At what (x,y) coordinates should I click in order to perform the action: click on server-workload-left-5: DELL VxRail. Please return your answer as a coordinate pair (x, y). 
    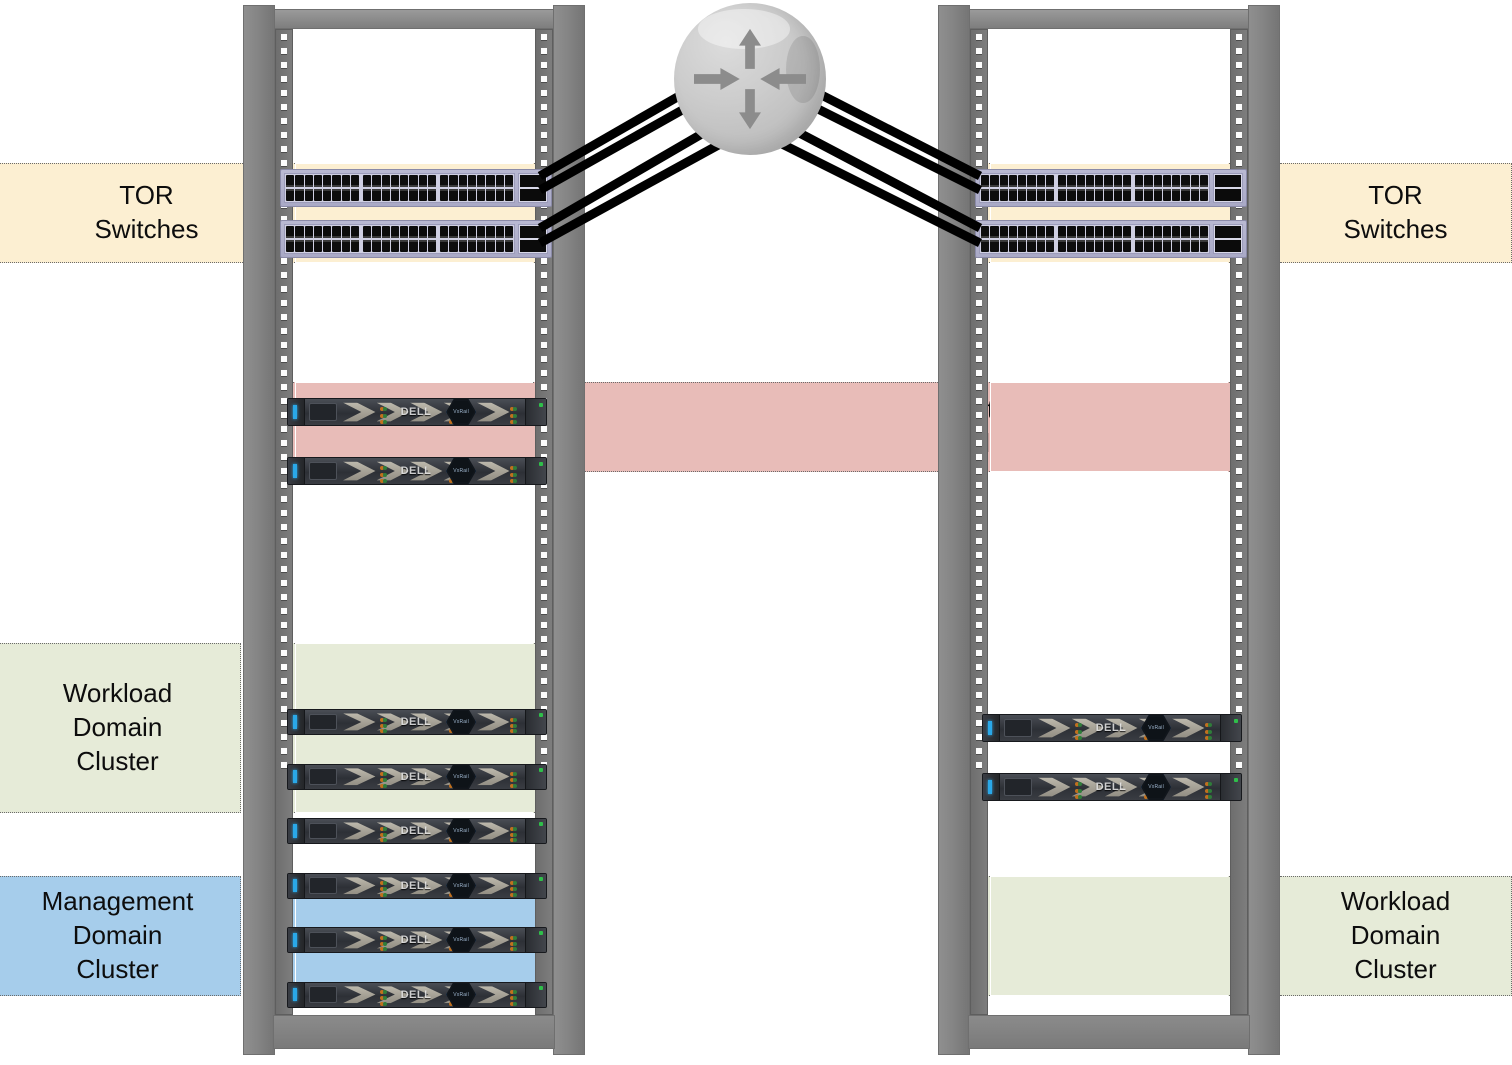
    Looking at the image, I should click on (417, 940).